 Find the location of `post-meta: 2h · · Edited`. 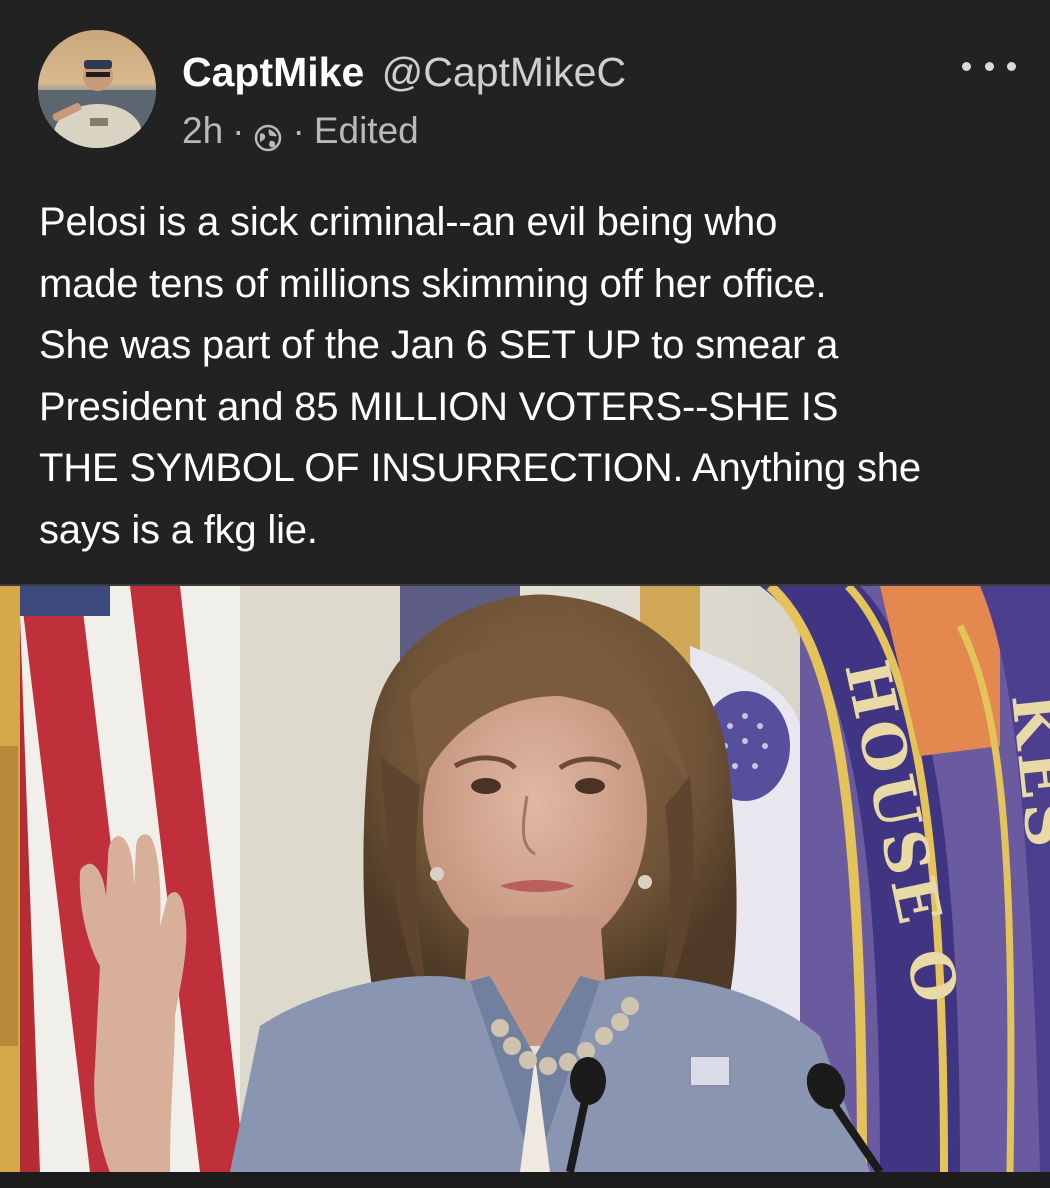

post-meta: 2h · · Edited is located at coordinates (300, 131).